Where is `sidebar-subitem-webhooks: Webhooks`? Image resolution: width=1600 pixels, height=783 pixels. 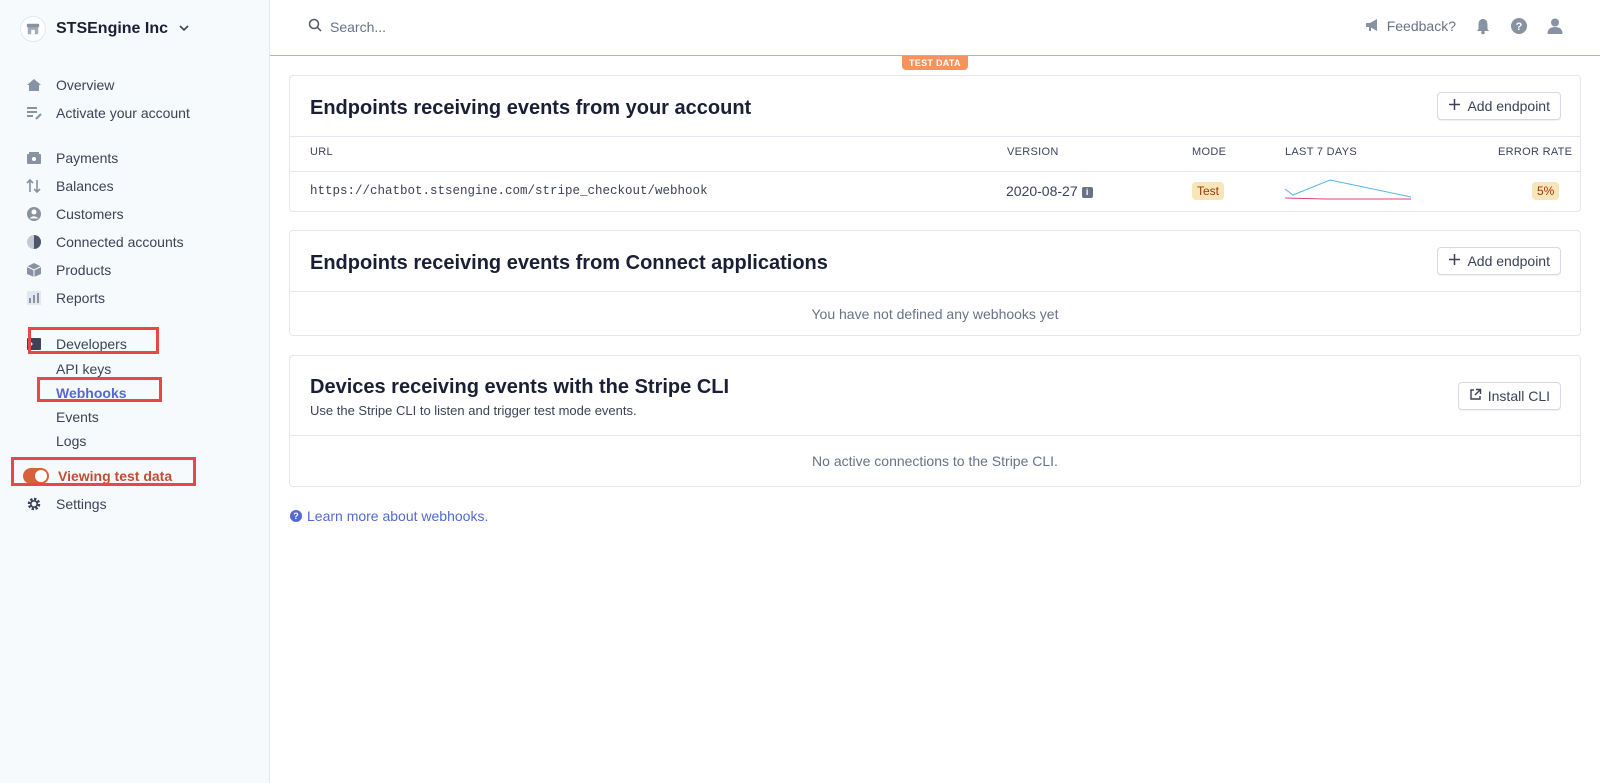 sidebar-subitem-webhooks: Webhooks is located at coordinates (91, 393).